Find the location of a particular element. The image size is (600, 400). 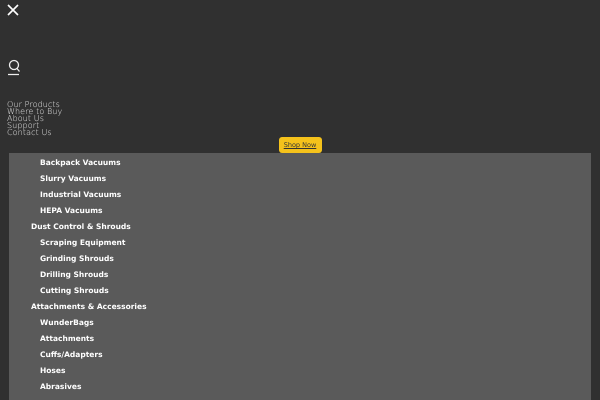

nav-link: Contact Us is located at coordinates (29, 132).